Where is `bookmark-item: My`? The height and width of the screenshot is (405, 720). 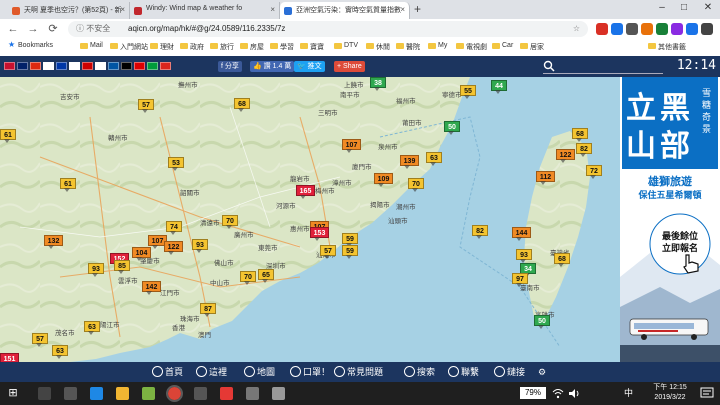
bookmark-item: My is located at coordinates (437, 45).